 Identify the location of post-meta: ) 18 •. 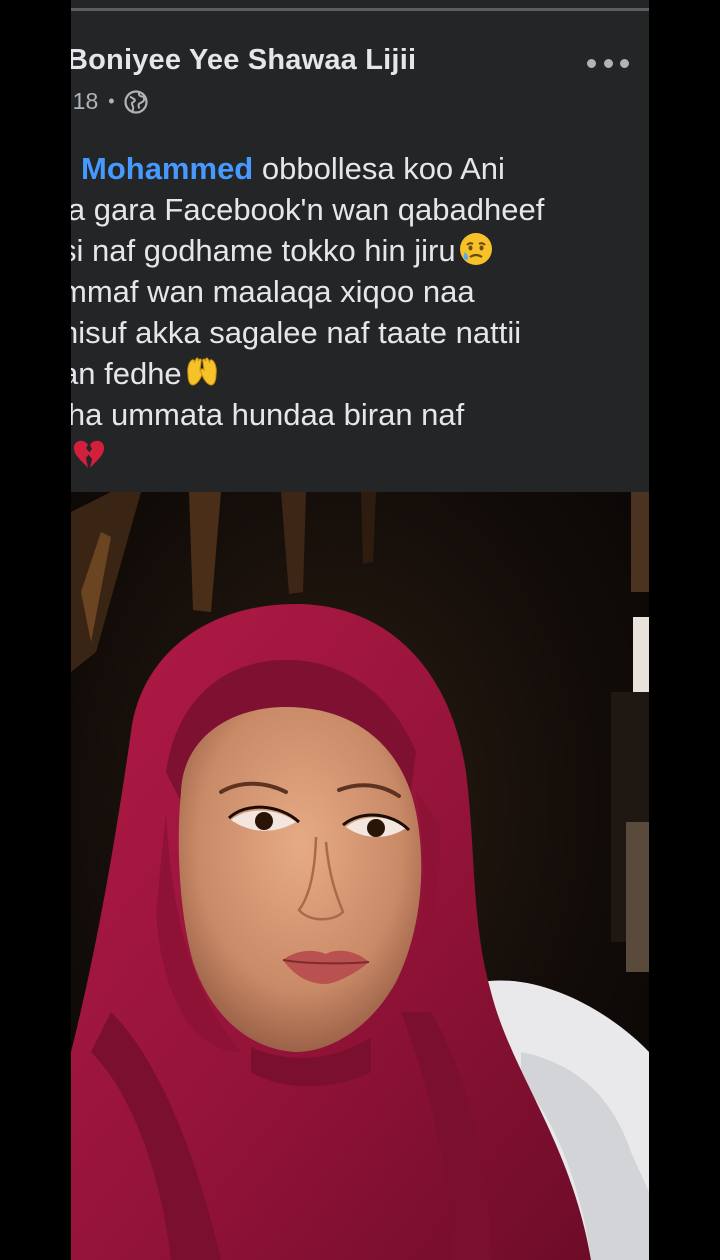
(109, 101).